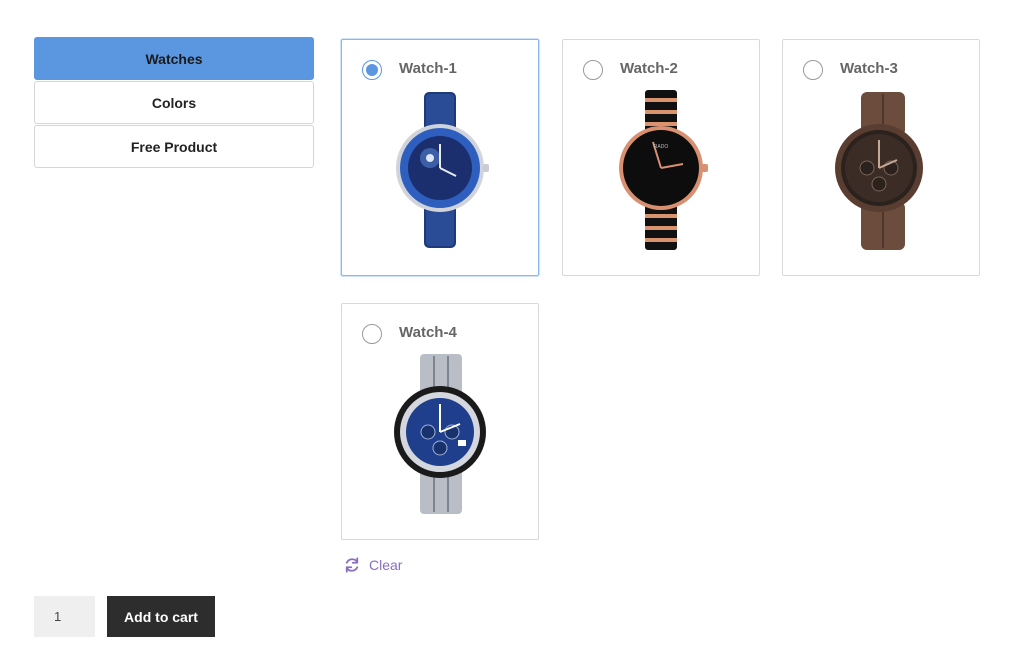 The height and width of the screenshot is (659, 1019). What do you see at coordinates (442, 170) in the screenshot?
I see `watch-1-image` at bounding box center [442, 170].